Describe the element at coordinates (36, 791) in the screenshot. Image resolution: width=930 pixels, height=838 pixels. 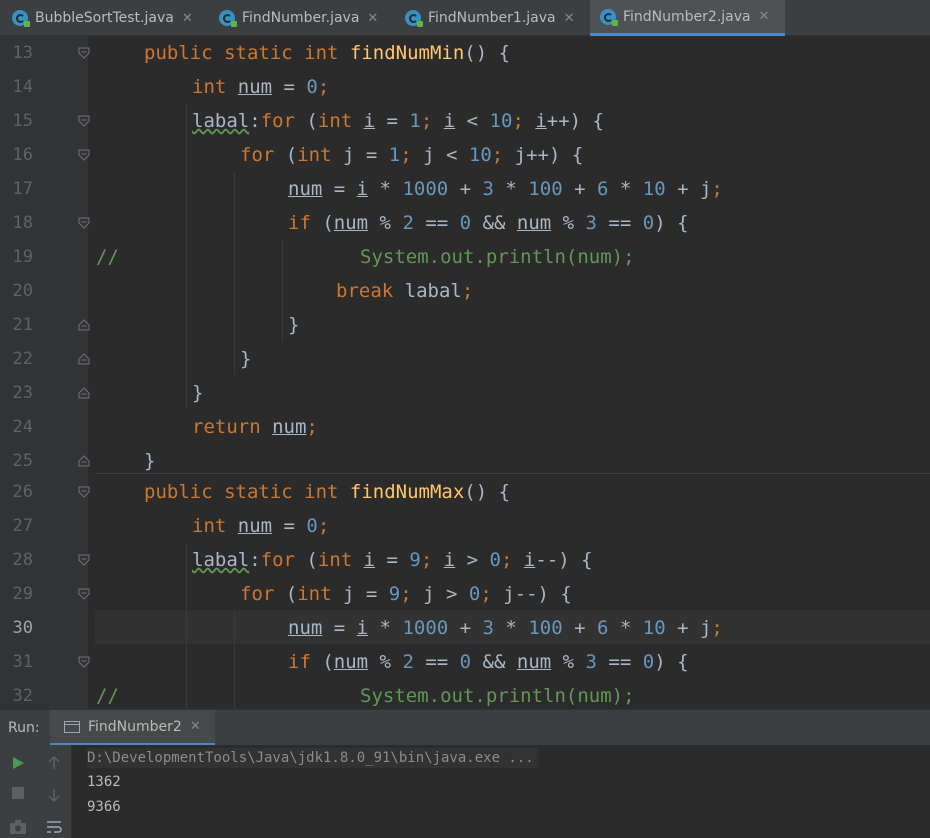
I see `console-toolbar` at that location.